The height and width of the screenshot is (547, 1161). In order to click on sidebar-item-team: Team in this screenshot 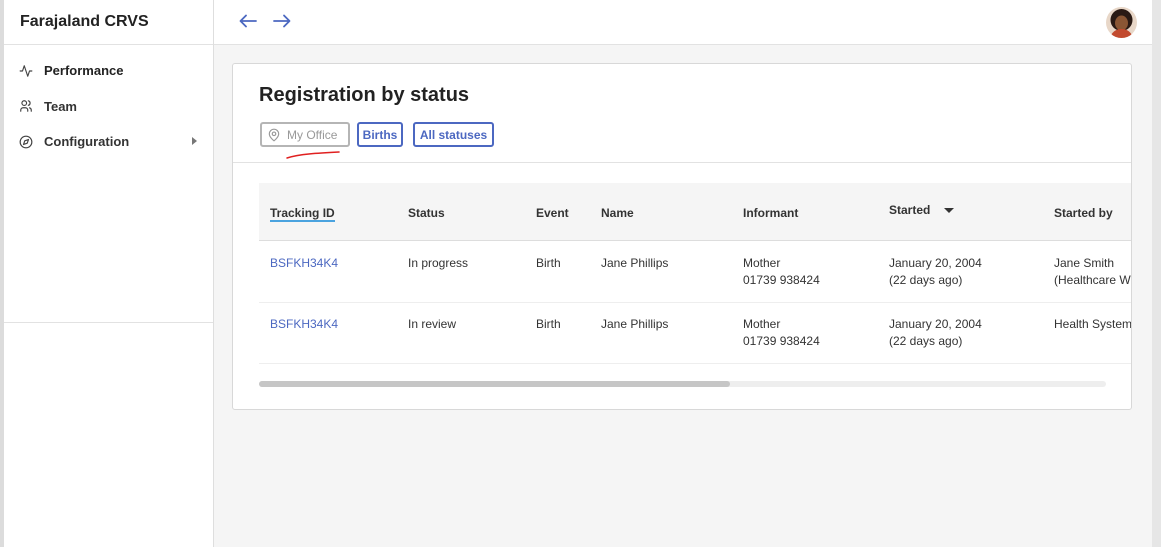, I will do `click(108, 107)`.